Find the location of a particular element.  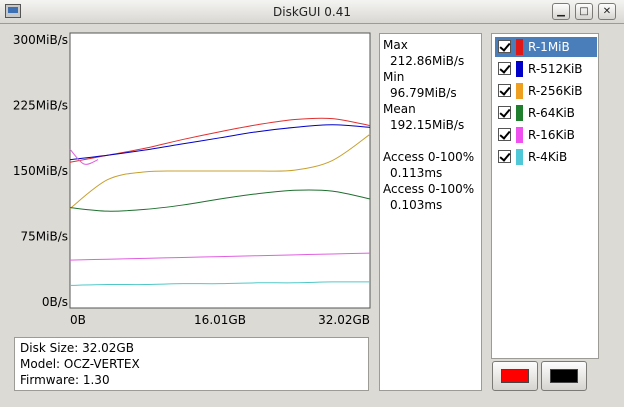

background-color-swatch is located at coordinates (564, 376).